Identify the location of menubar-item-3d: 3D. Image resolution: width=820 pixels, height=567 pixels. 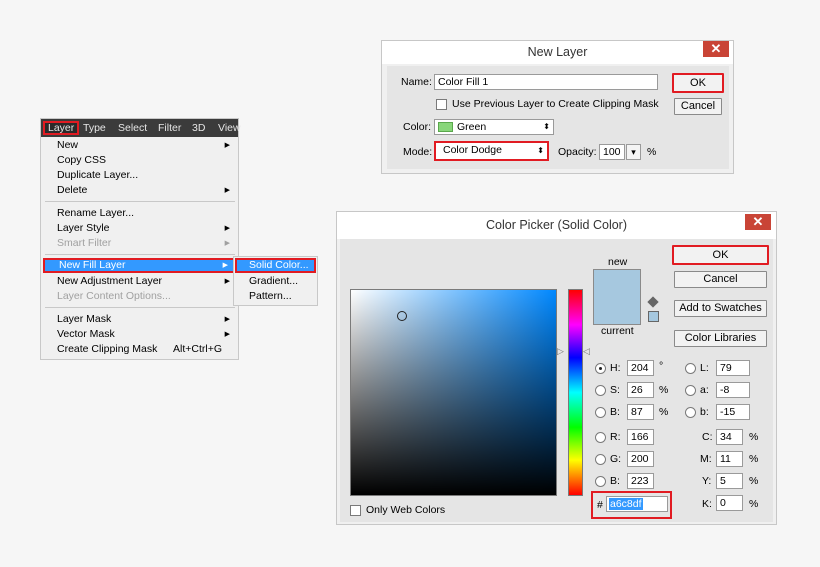
(198, 128).